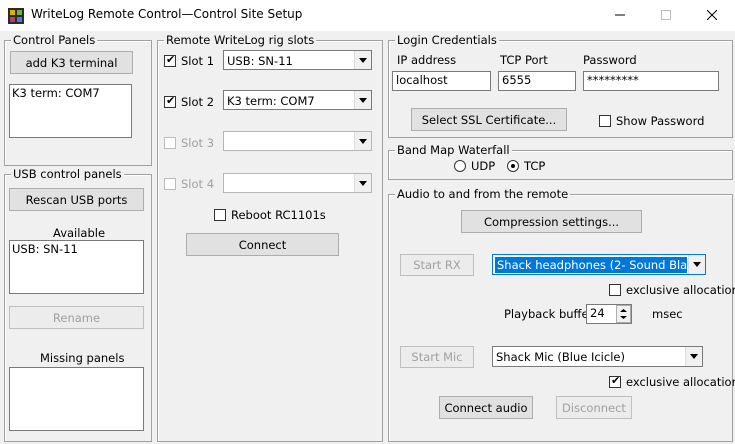  I want to click on udp-radio, so click(460, 166).